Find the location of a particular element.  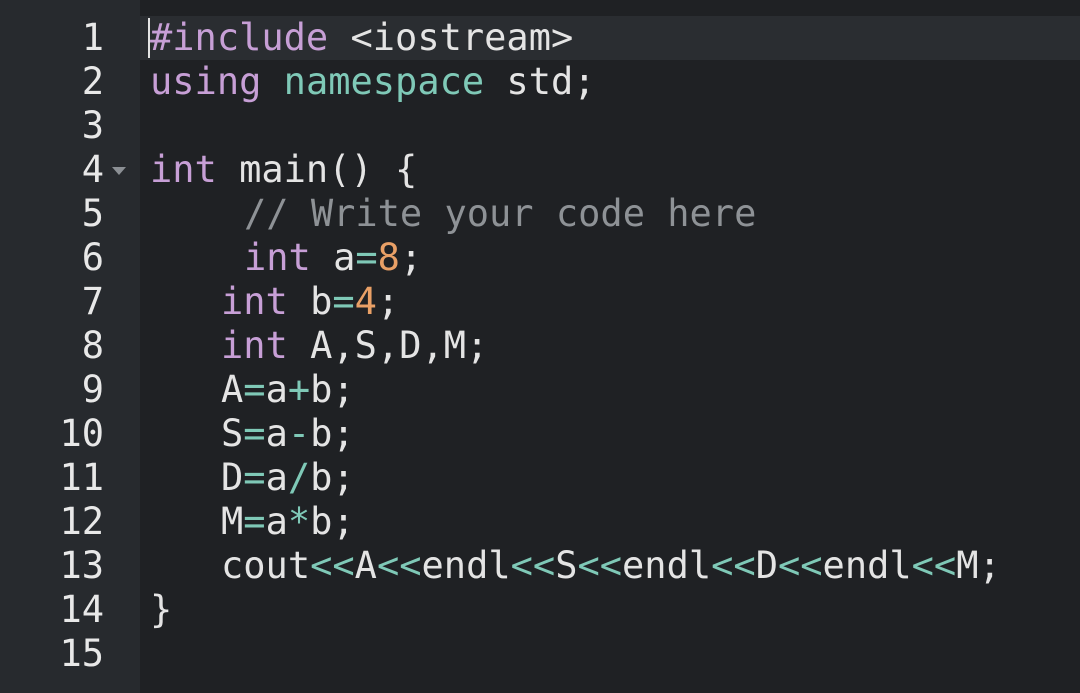

code-line-1: #include <iostream> is located at coordinates (361, 38).